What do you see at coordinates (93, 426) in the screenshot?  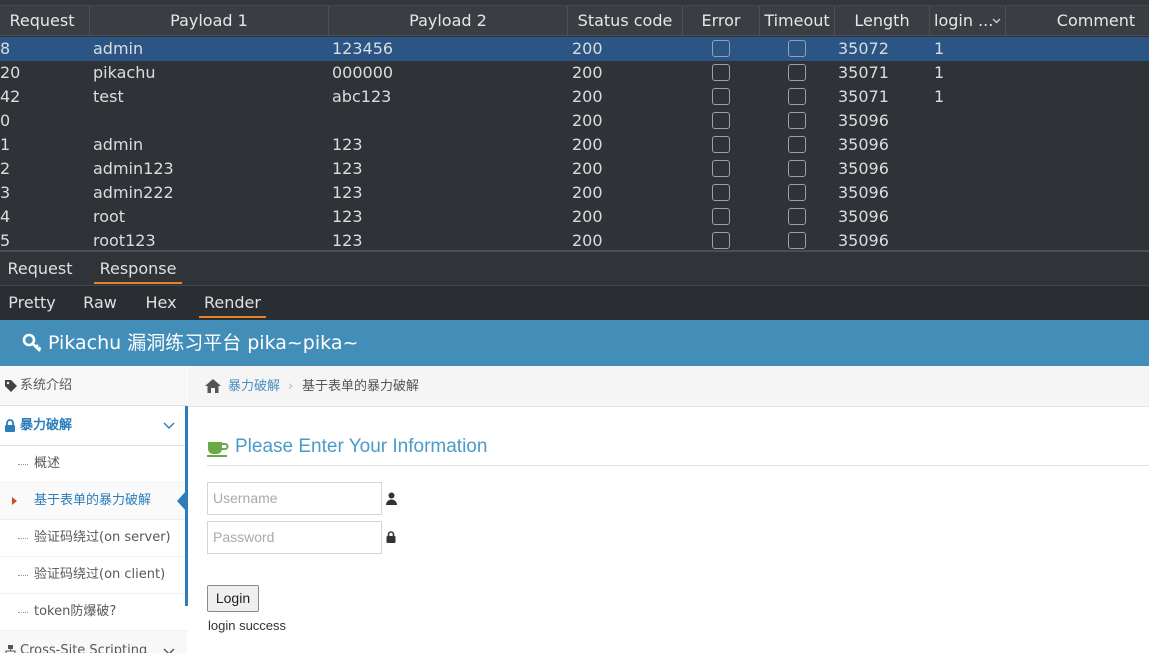 I see `sidebar-item-bruteforce: 暴力破解` at bounding box center [93, 426].